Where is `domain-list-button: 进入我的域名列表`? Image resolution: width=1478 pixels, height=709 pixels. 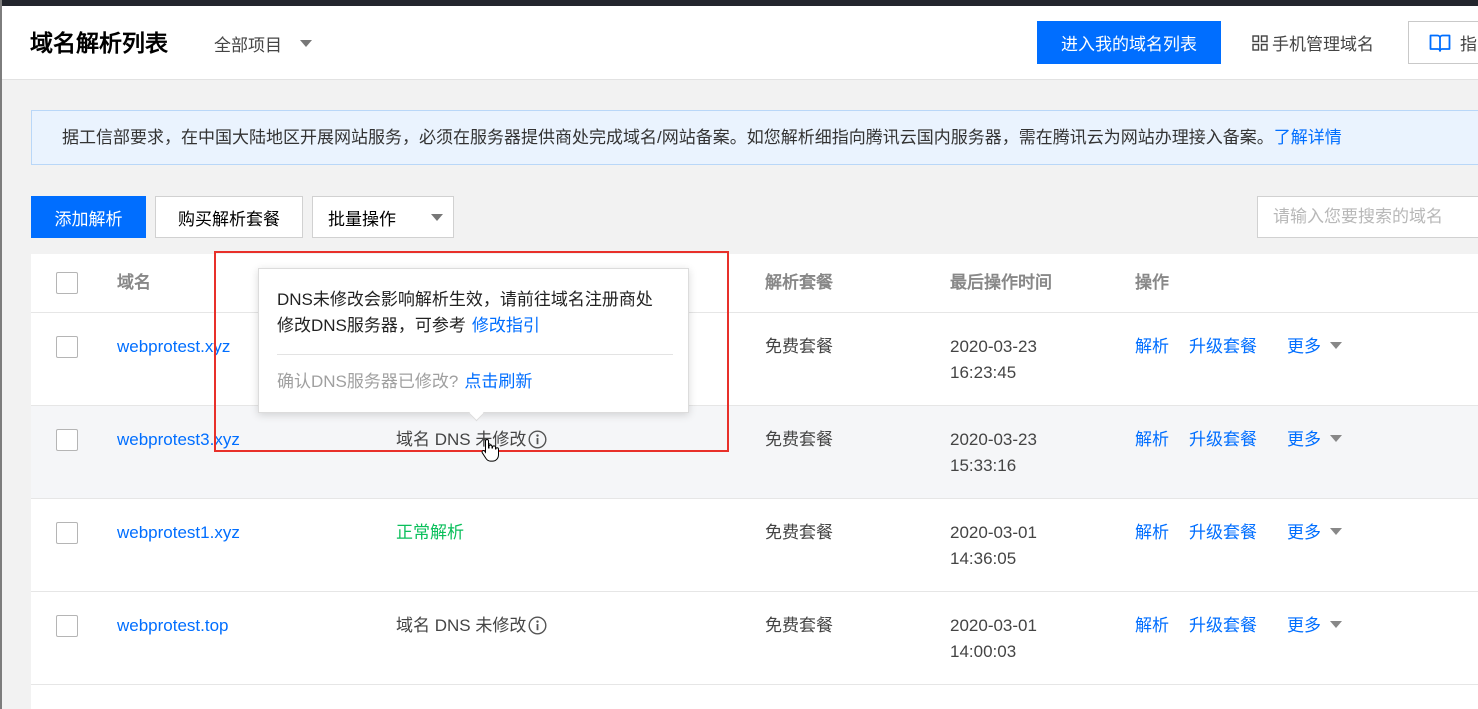
domain-list-button: 进入我的域名列表 is located at coordinates (1129, 42).